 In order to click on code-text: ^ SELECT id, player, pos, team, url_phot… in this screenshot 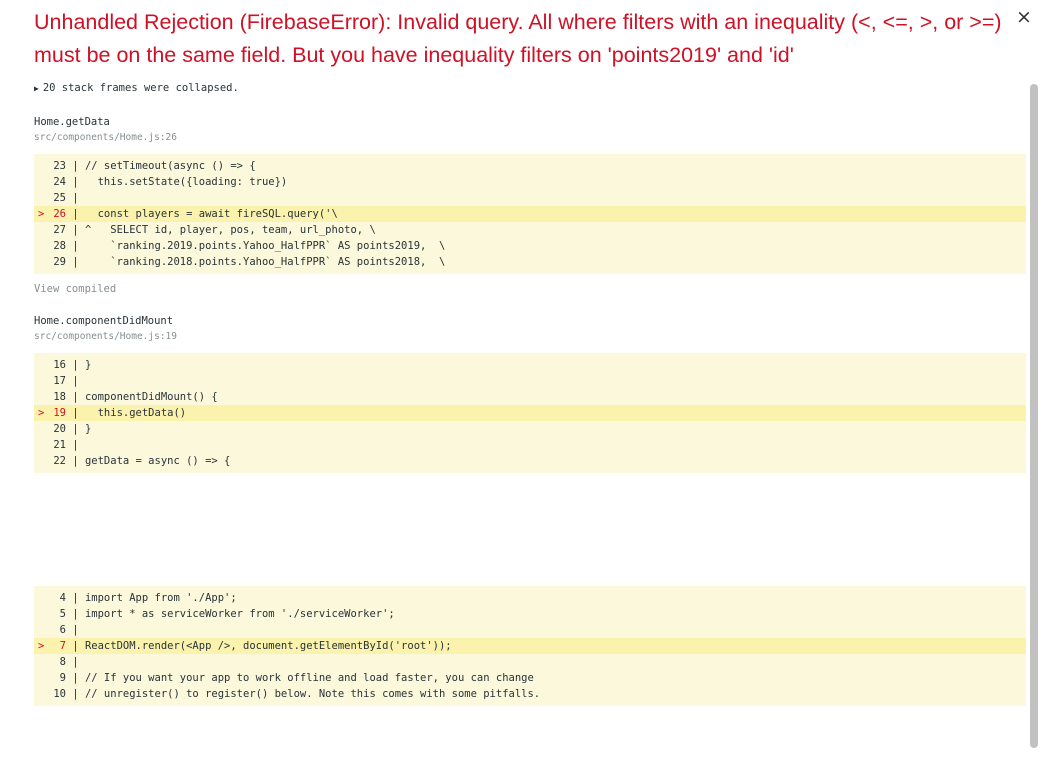, I will do `click(230, 230)`.